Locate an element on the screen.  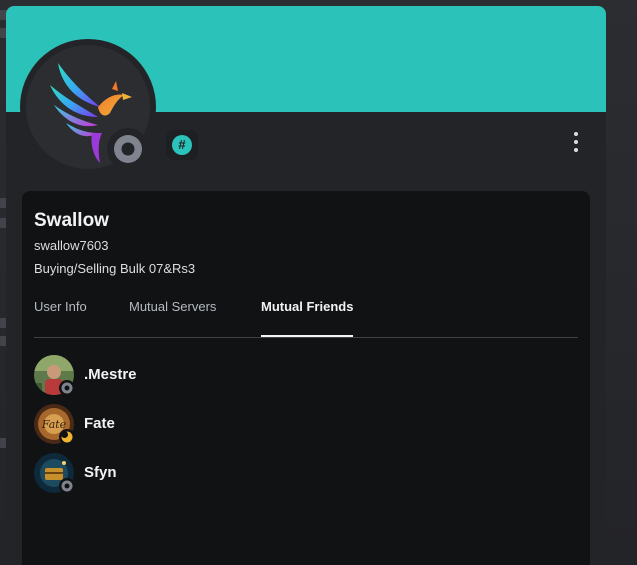
display-name: Swallow is located at coordinates (71, 220).